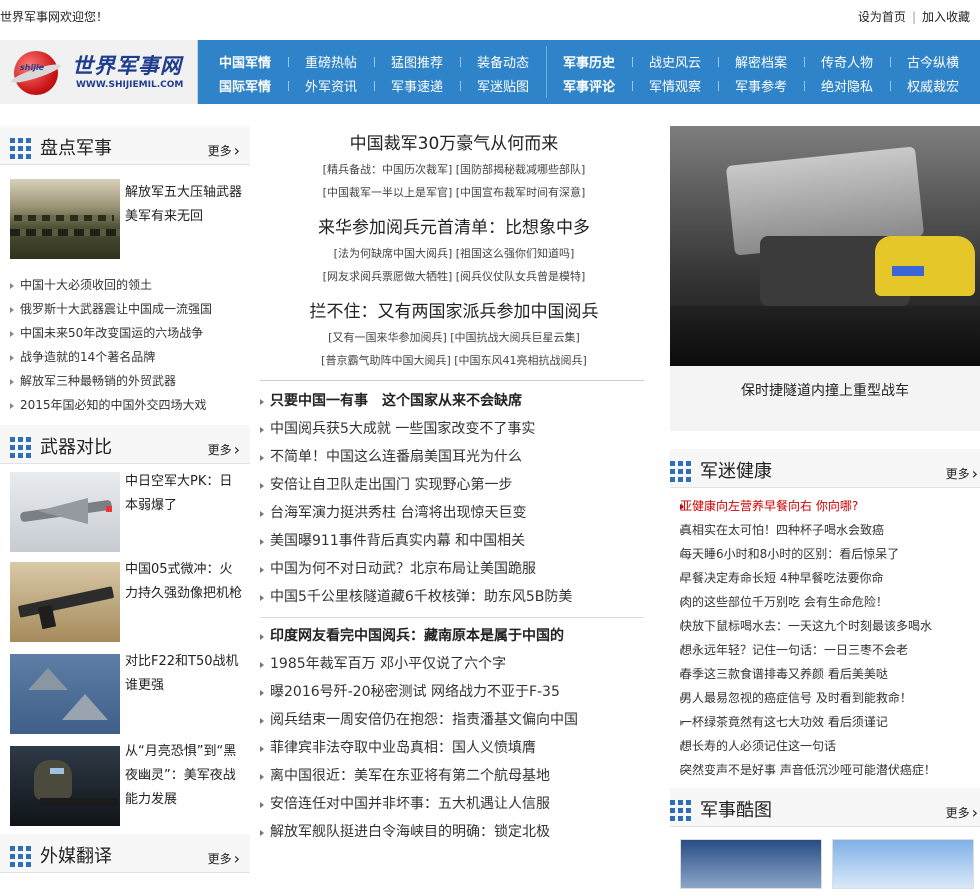 The image size is (980, 891). I want to click on nav-item: 古今纵横, so click(933, 61).